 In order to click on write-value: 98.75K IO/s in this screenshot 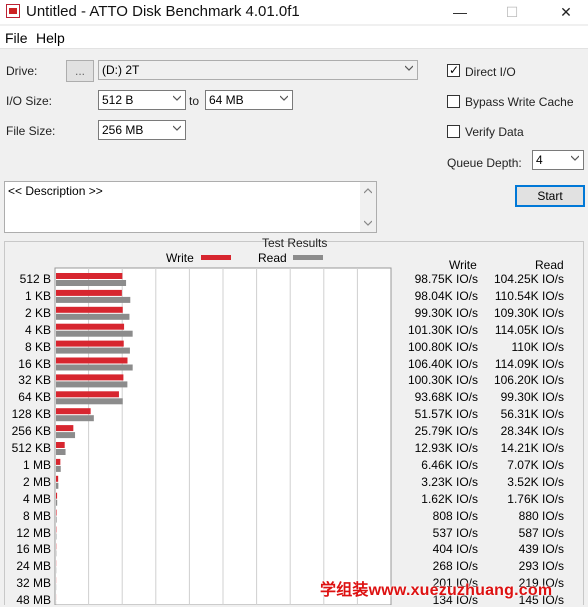, I will do `click(446, 279)`.